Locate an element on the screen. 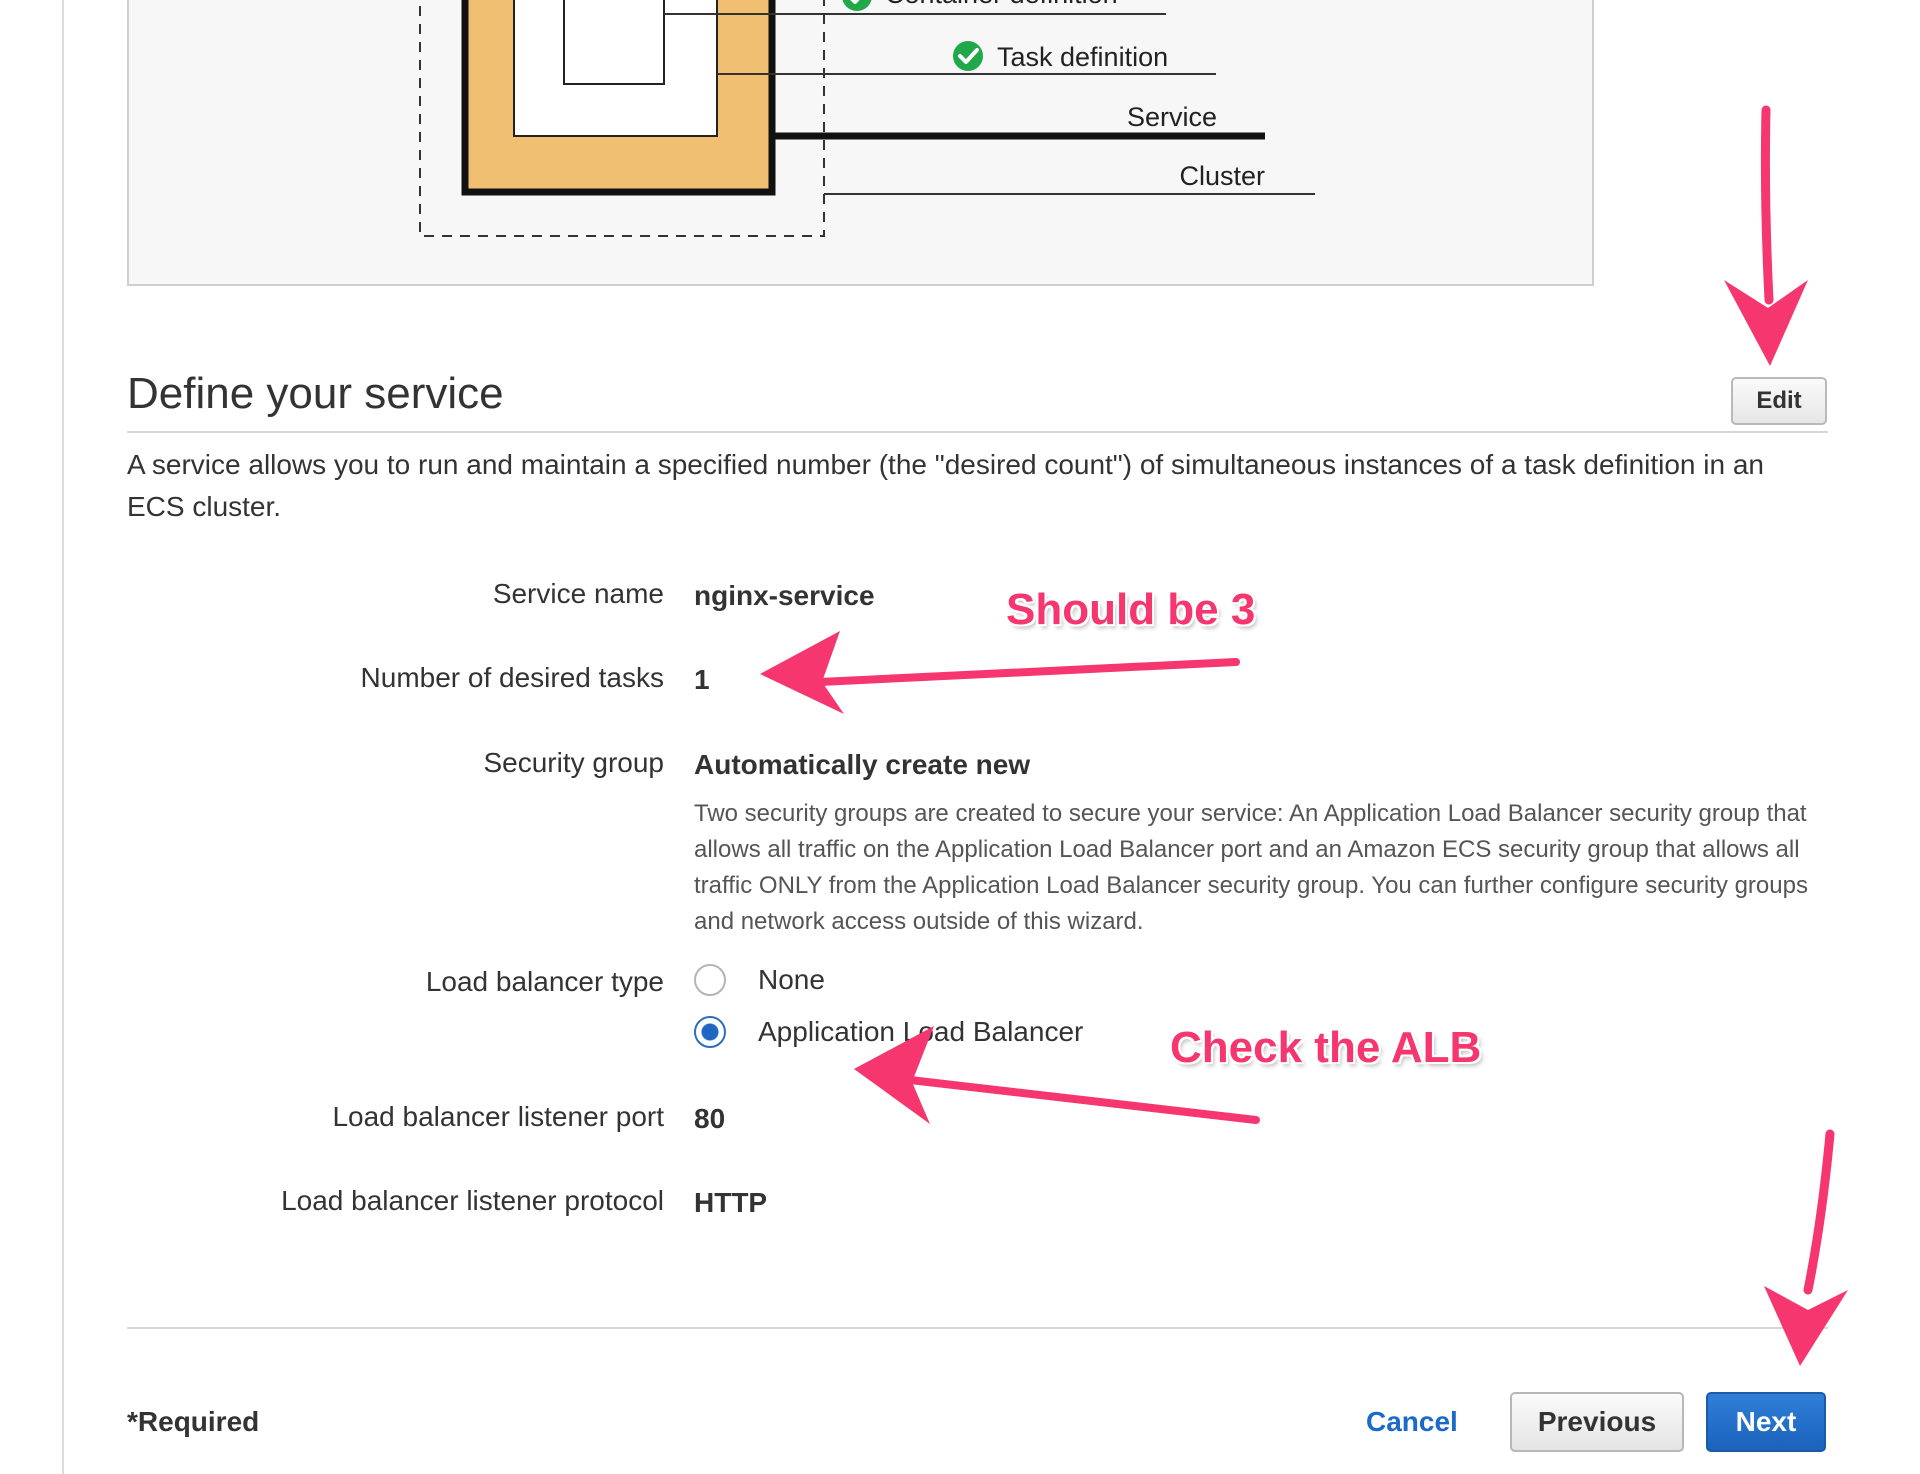  previous-button: Previous is located at coordinates (1597, 1422).